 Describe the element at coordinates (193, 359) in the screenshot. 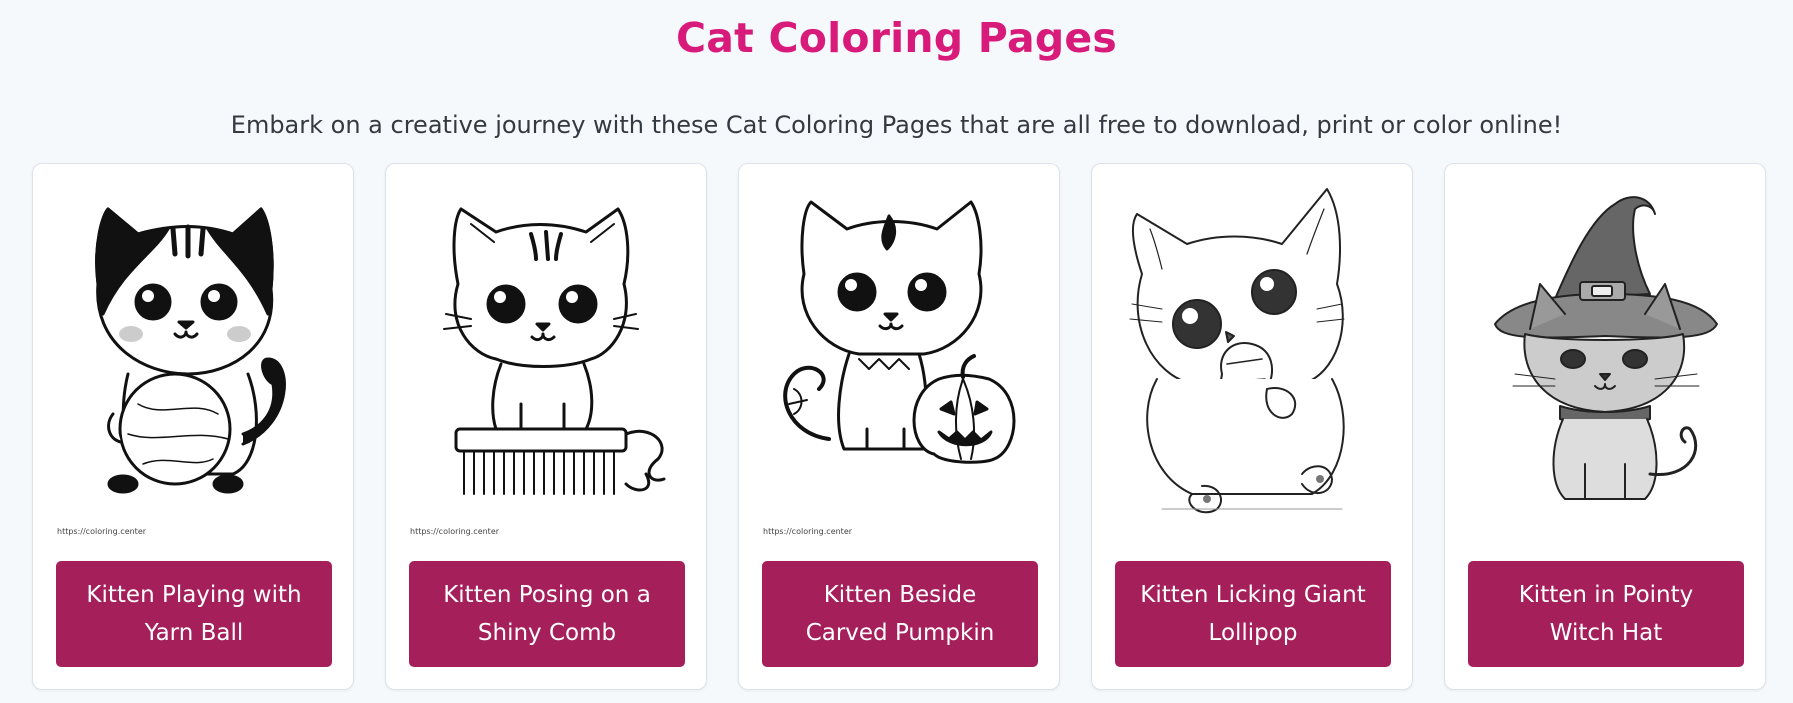

I see `kitten-yarn-ball-icon` at that location.